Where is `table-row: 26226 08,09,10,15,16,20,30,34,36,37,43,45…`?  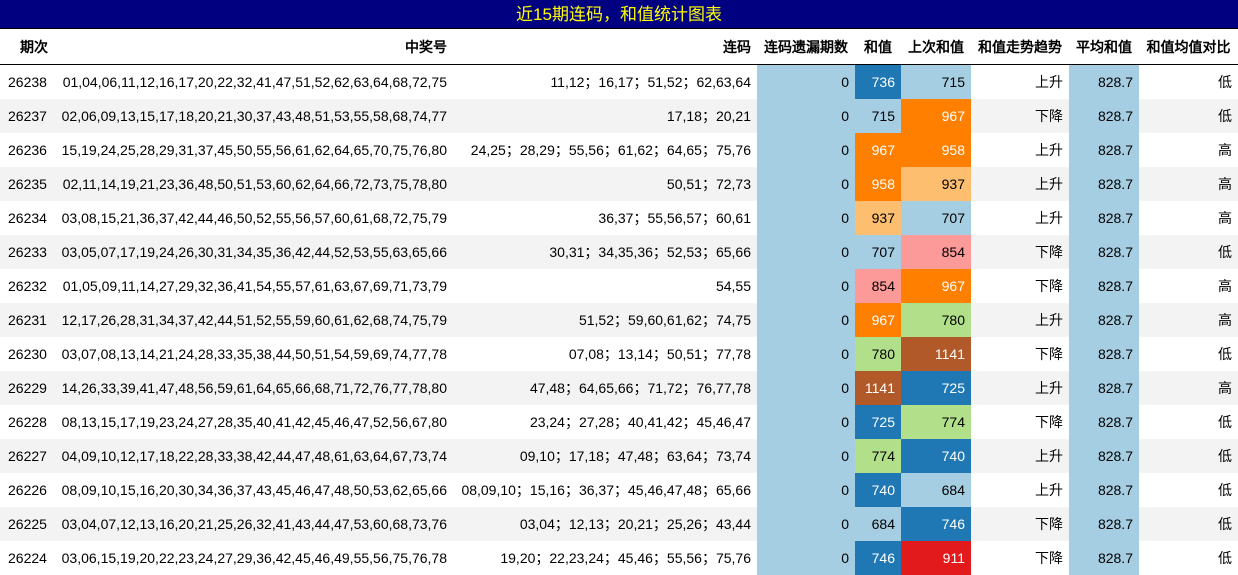 table-row: 26226 08,09,10,15,16,20,30,34,36,37,43,45… is located at coordinates (619, 490).